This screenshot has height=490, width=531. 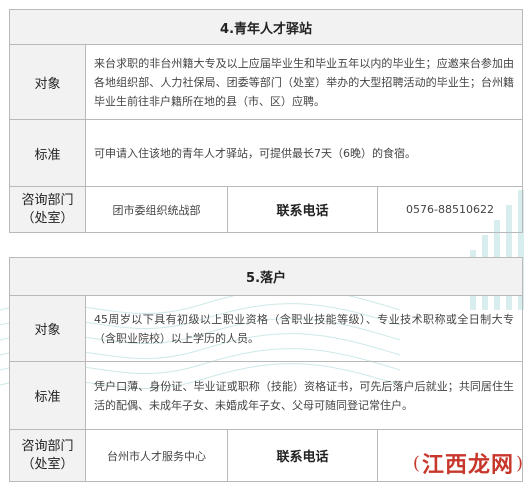 What do you see at coordinates (266, 276) in the screenshot?
I see `section-title: 5.落户` at bounding box center [266, 276].